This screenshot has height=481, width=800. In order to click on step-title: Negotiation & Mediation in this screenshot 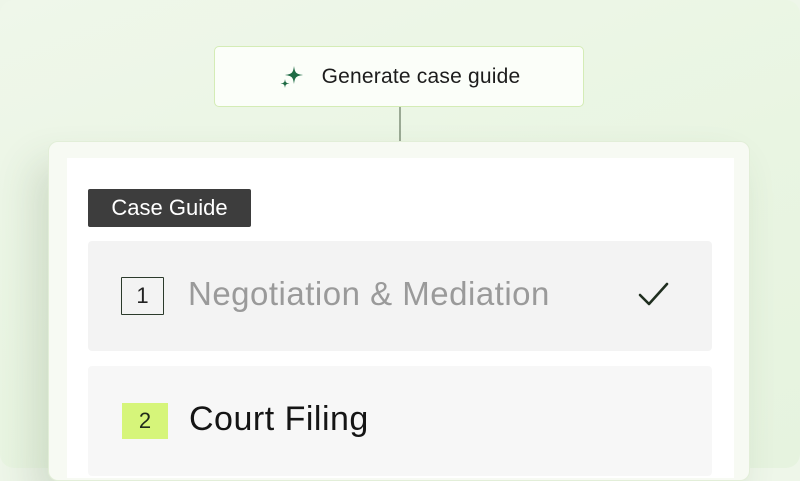, I will do `click(369, 293)`.